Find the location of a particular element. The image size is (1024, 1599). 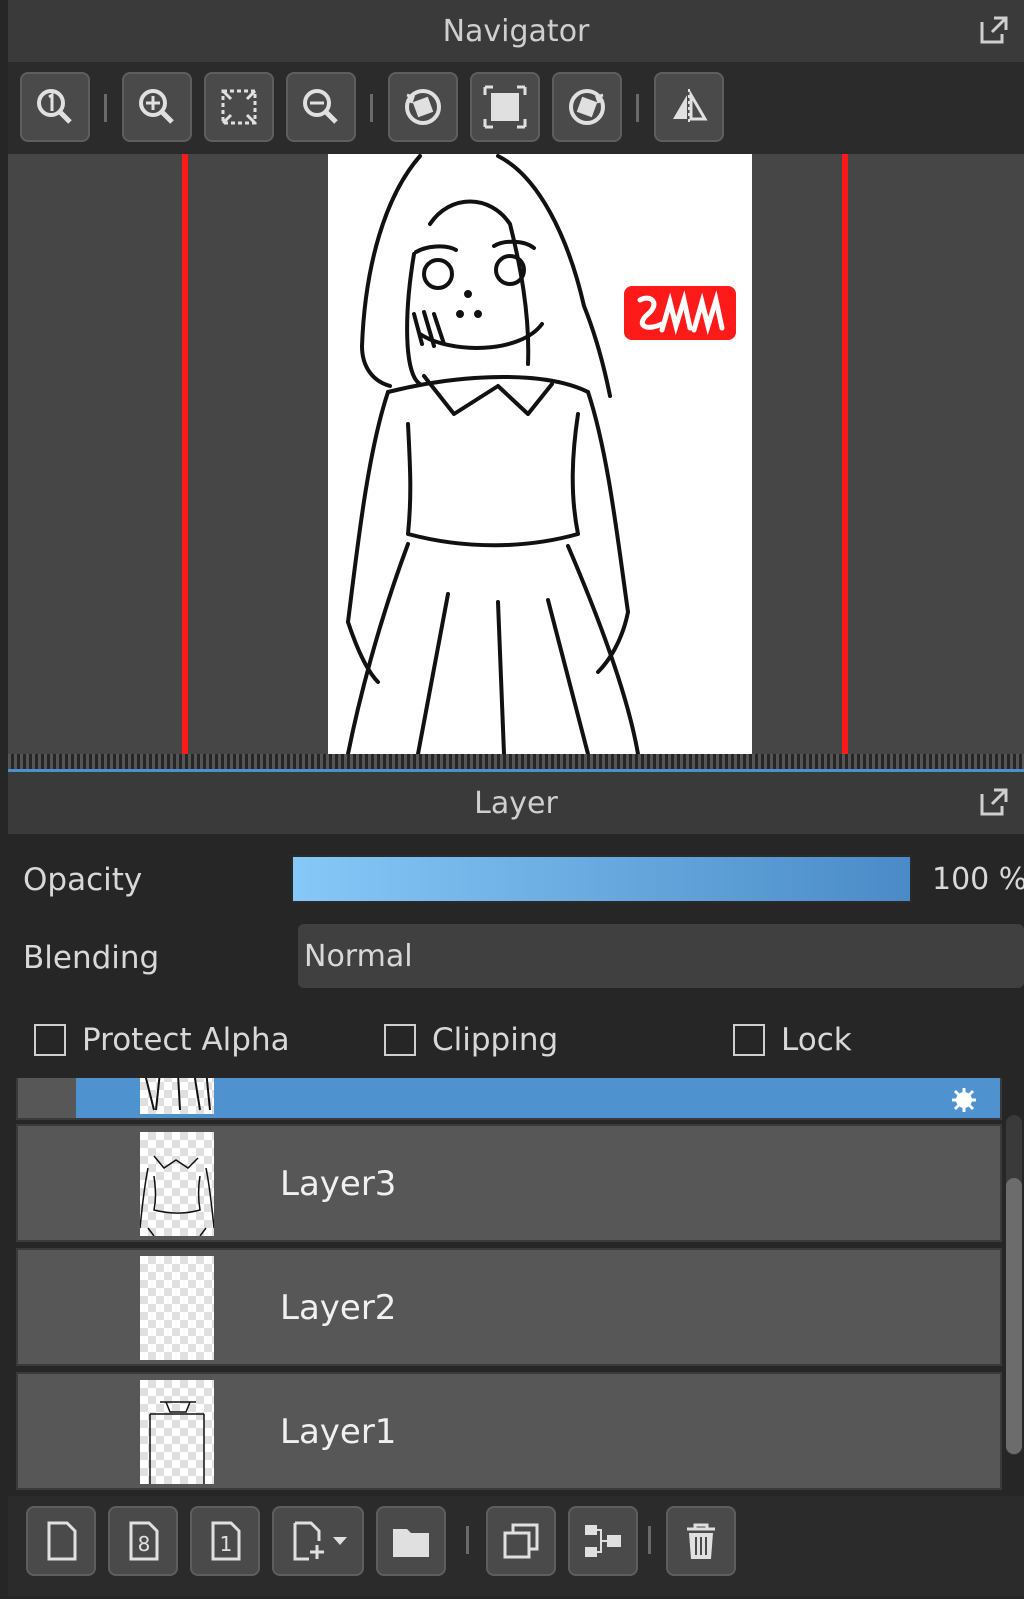

layer-row: Layer1 is located at coordinates (509, 1431).